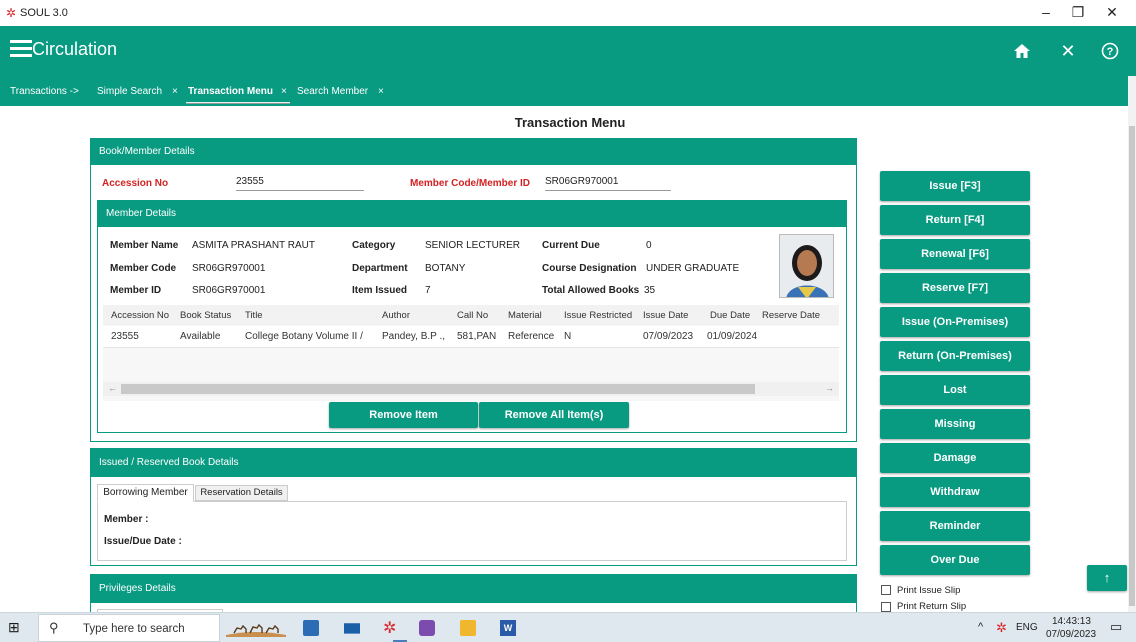  Describe the element at coordinates (955, 560) in the screenshot. I see `over-due-button: Over Due` at that location.